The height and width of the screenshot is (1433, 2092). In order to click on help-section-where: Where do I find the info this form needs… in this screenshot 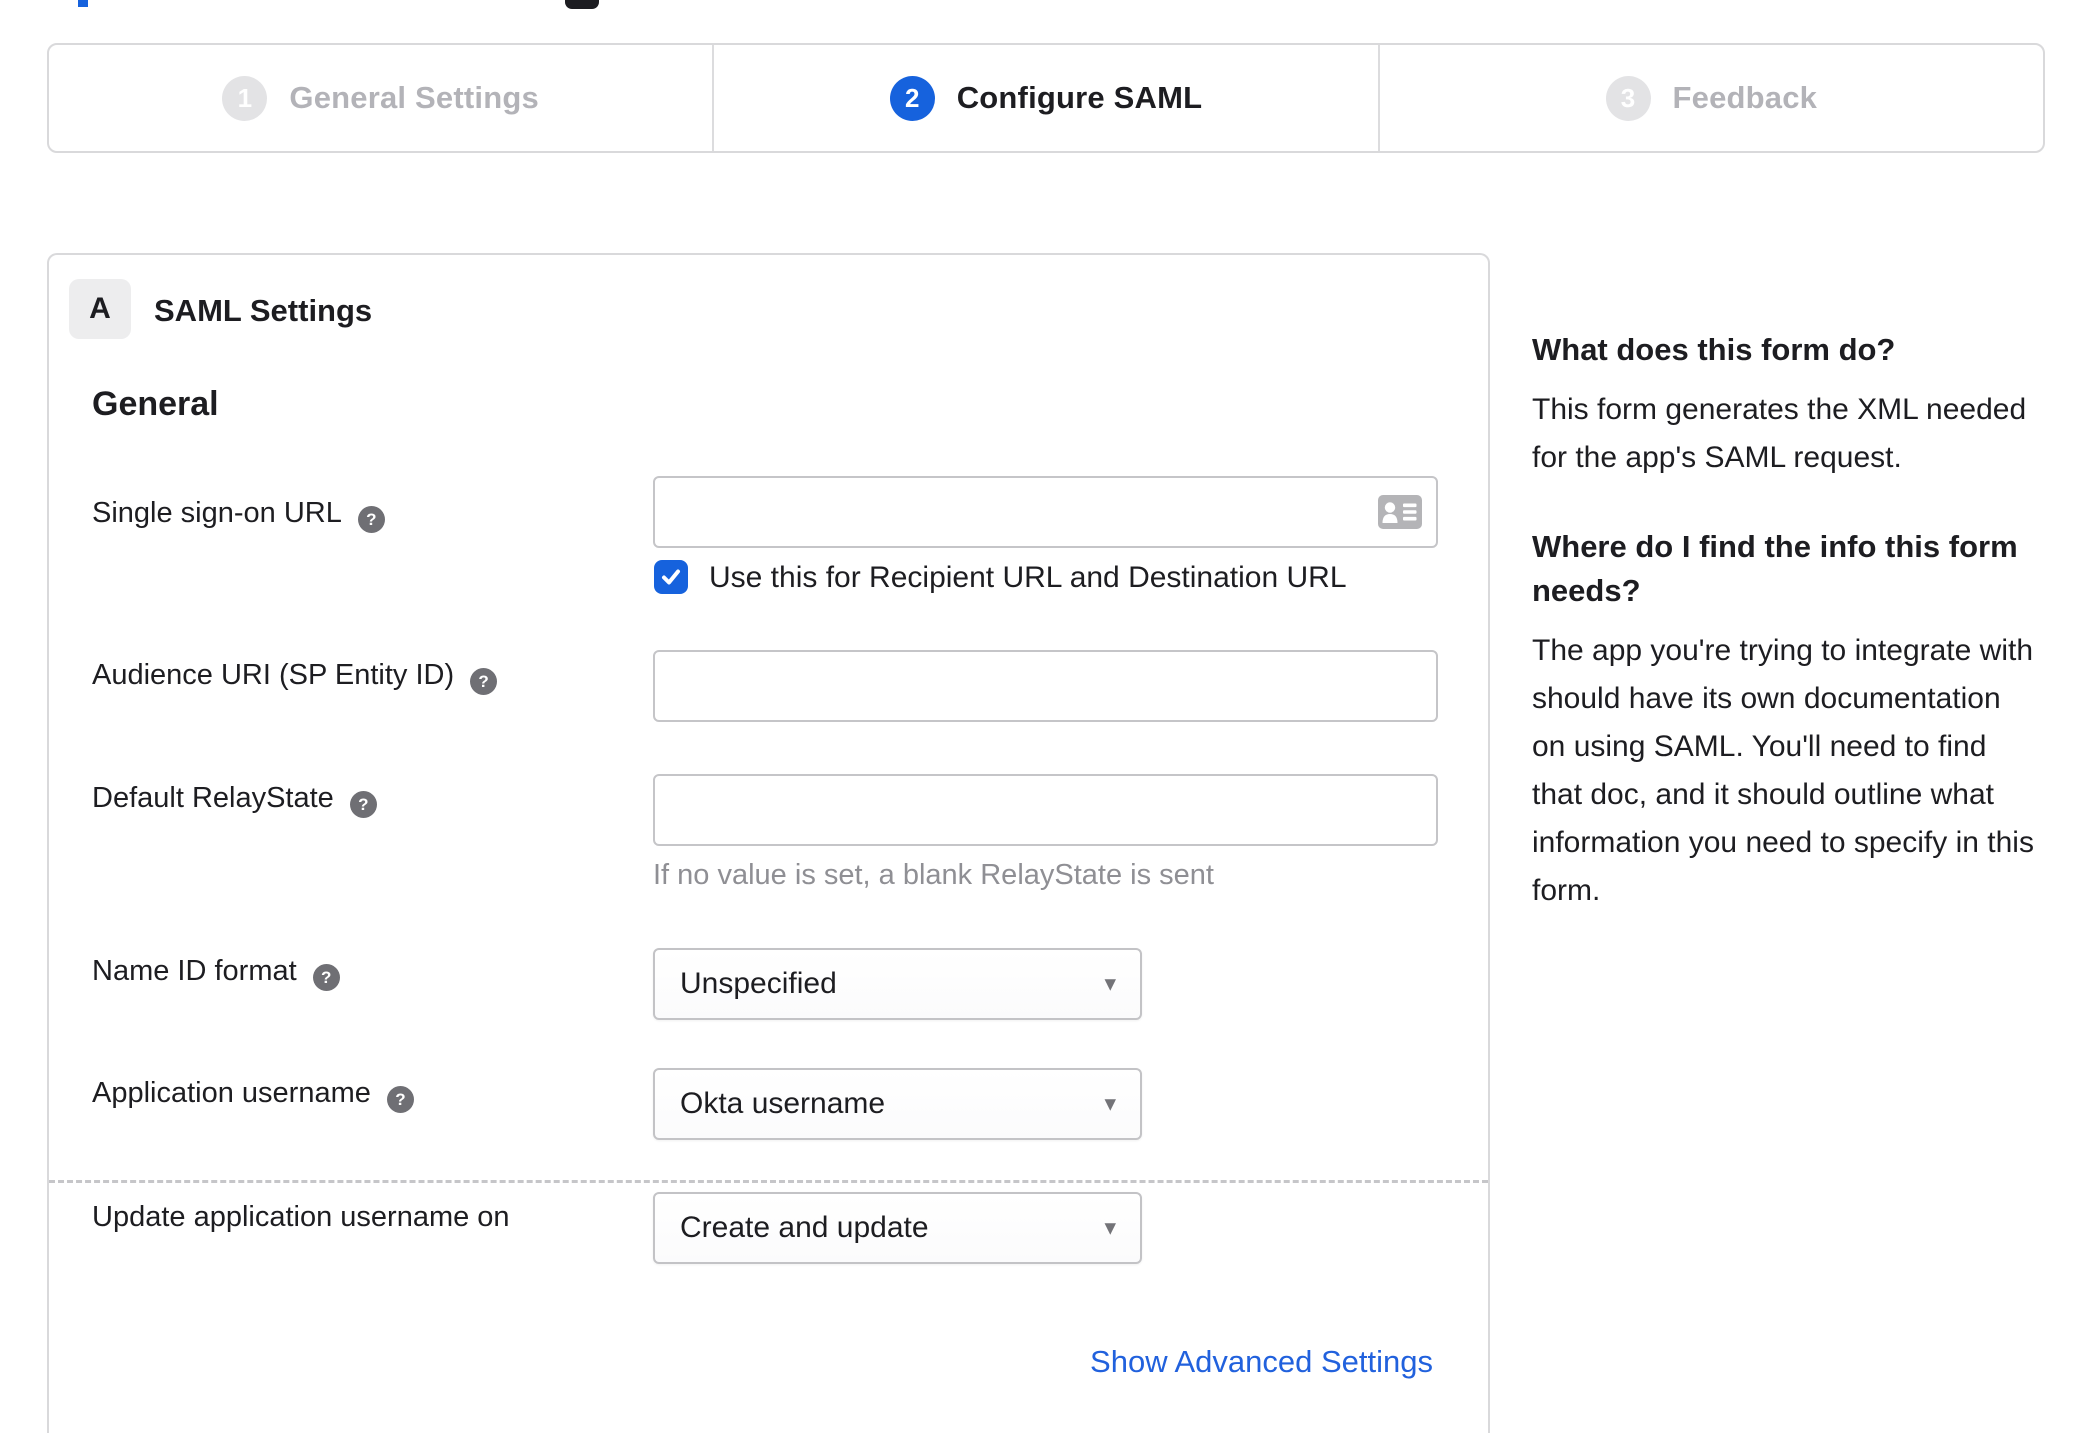, I will do `click(1786, 720)`.